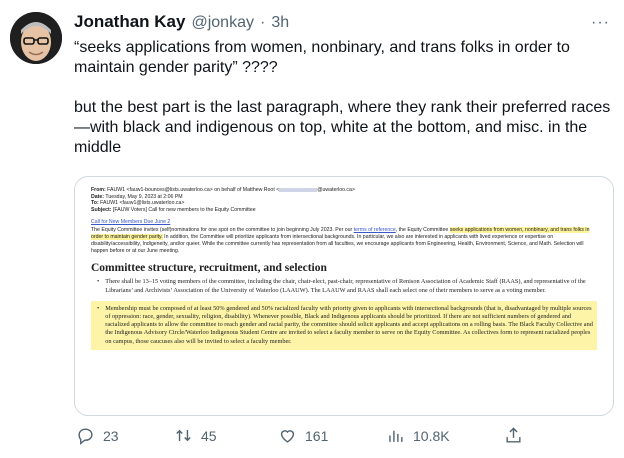  Describe the element at coordinates (95, 203) in the screenshot. I see `to-label: To:` at that location.